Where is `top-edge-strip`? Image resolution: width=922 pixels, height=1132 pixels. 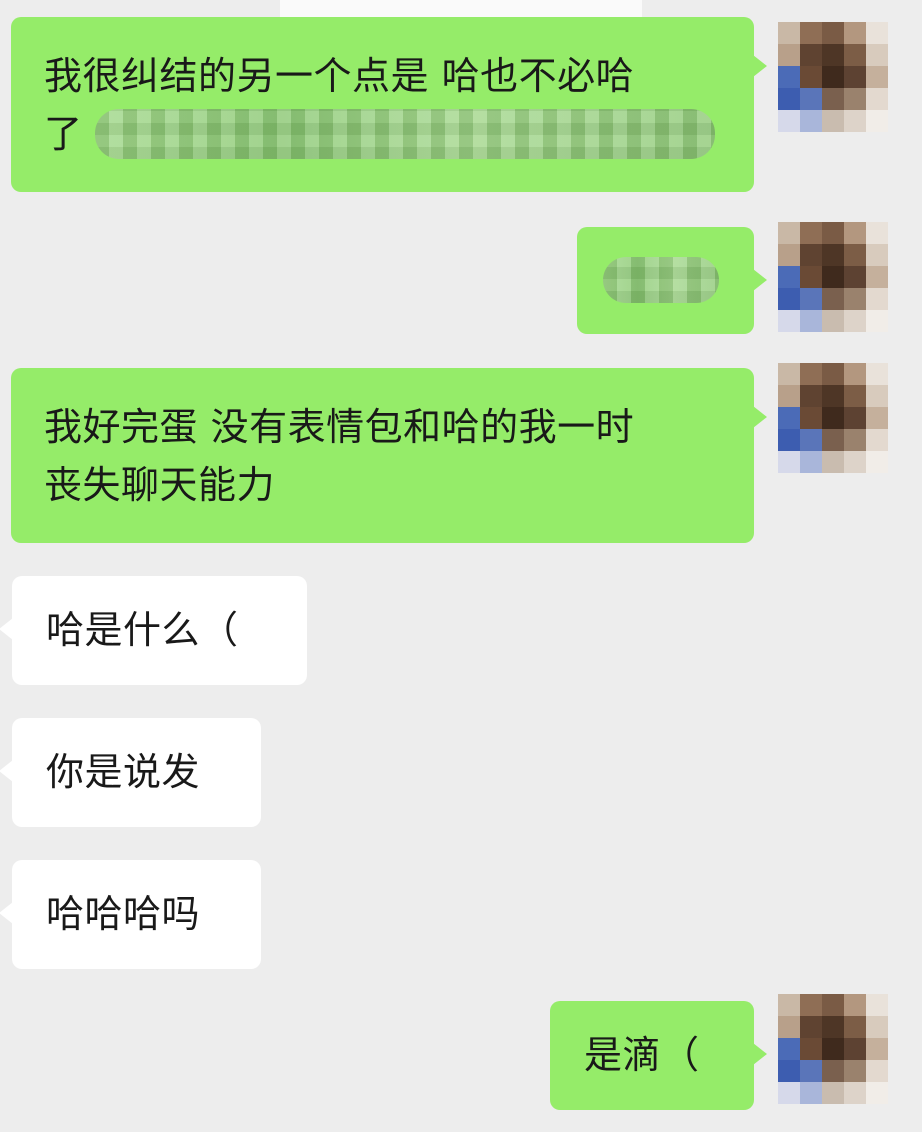
top-edge-strip is located at coordinates (461, 9).